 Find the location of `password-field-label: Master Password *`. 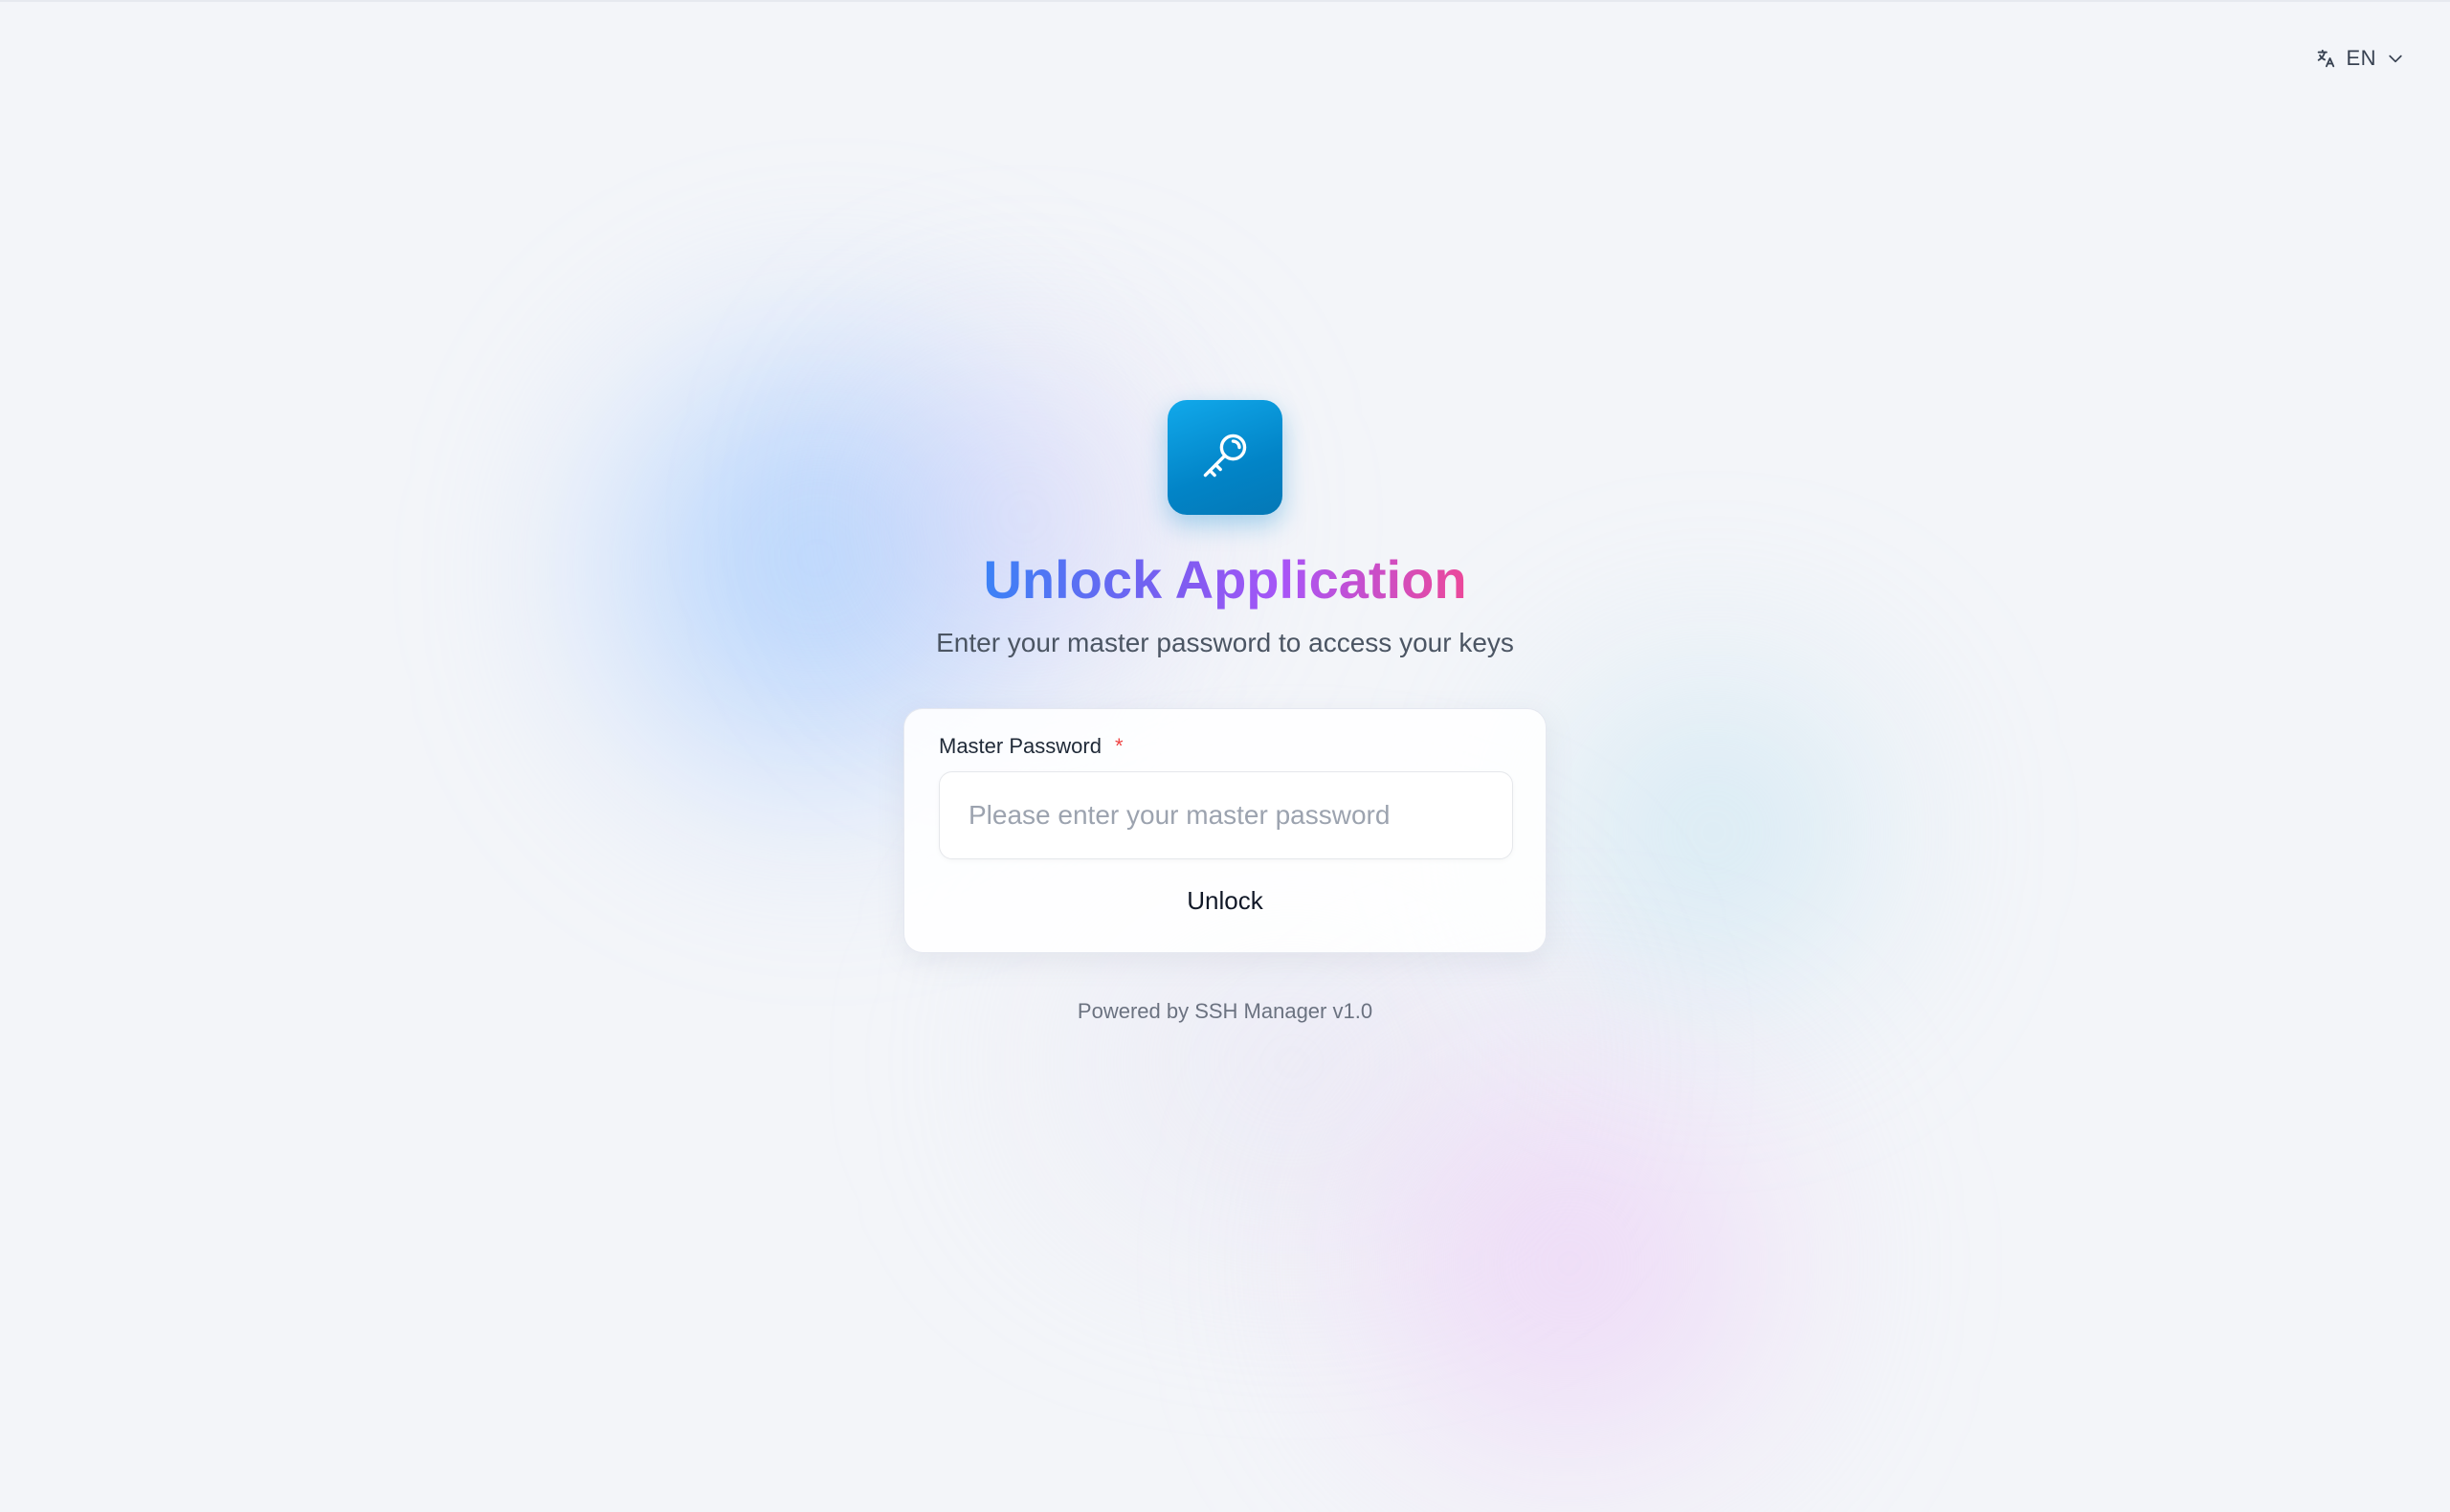

password-field-label: Master Password * is located at coordinates (1225, 746).